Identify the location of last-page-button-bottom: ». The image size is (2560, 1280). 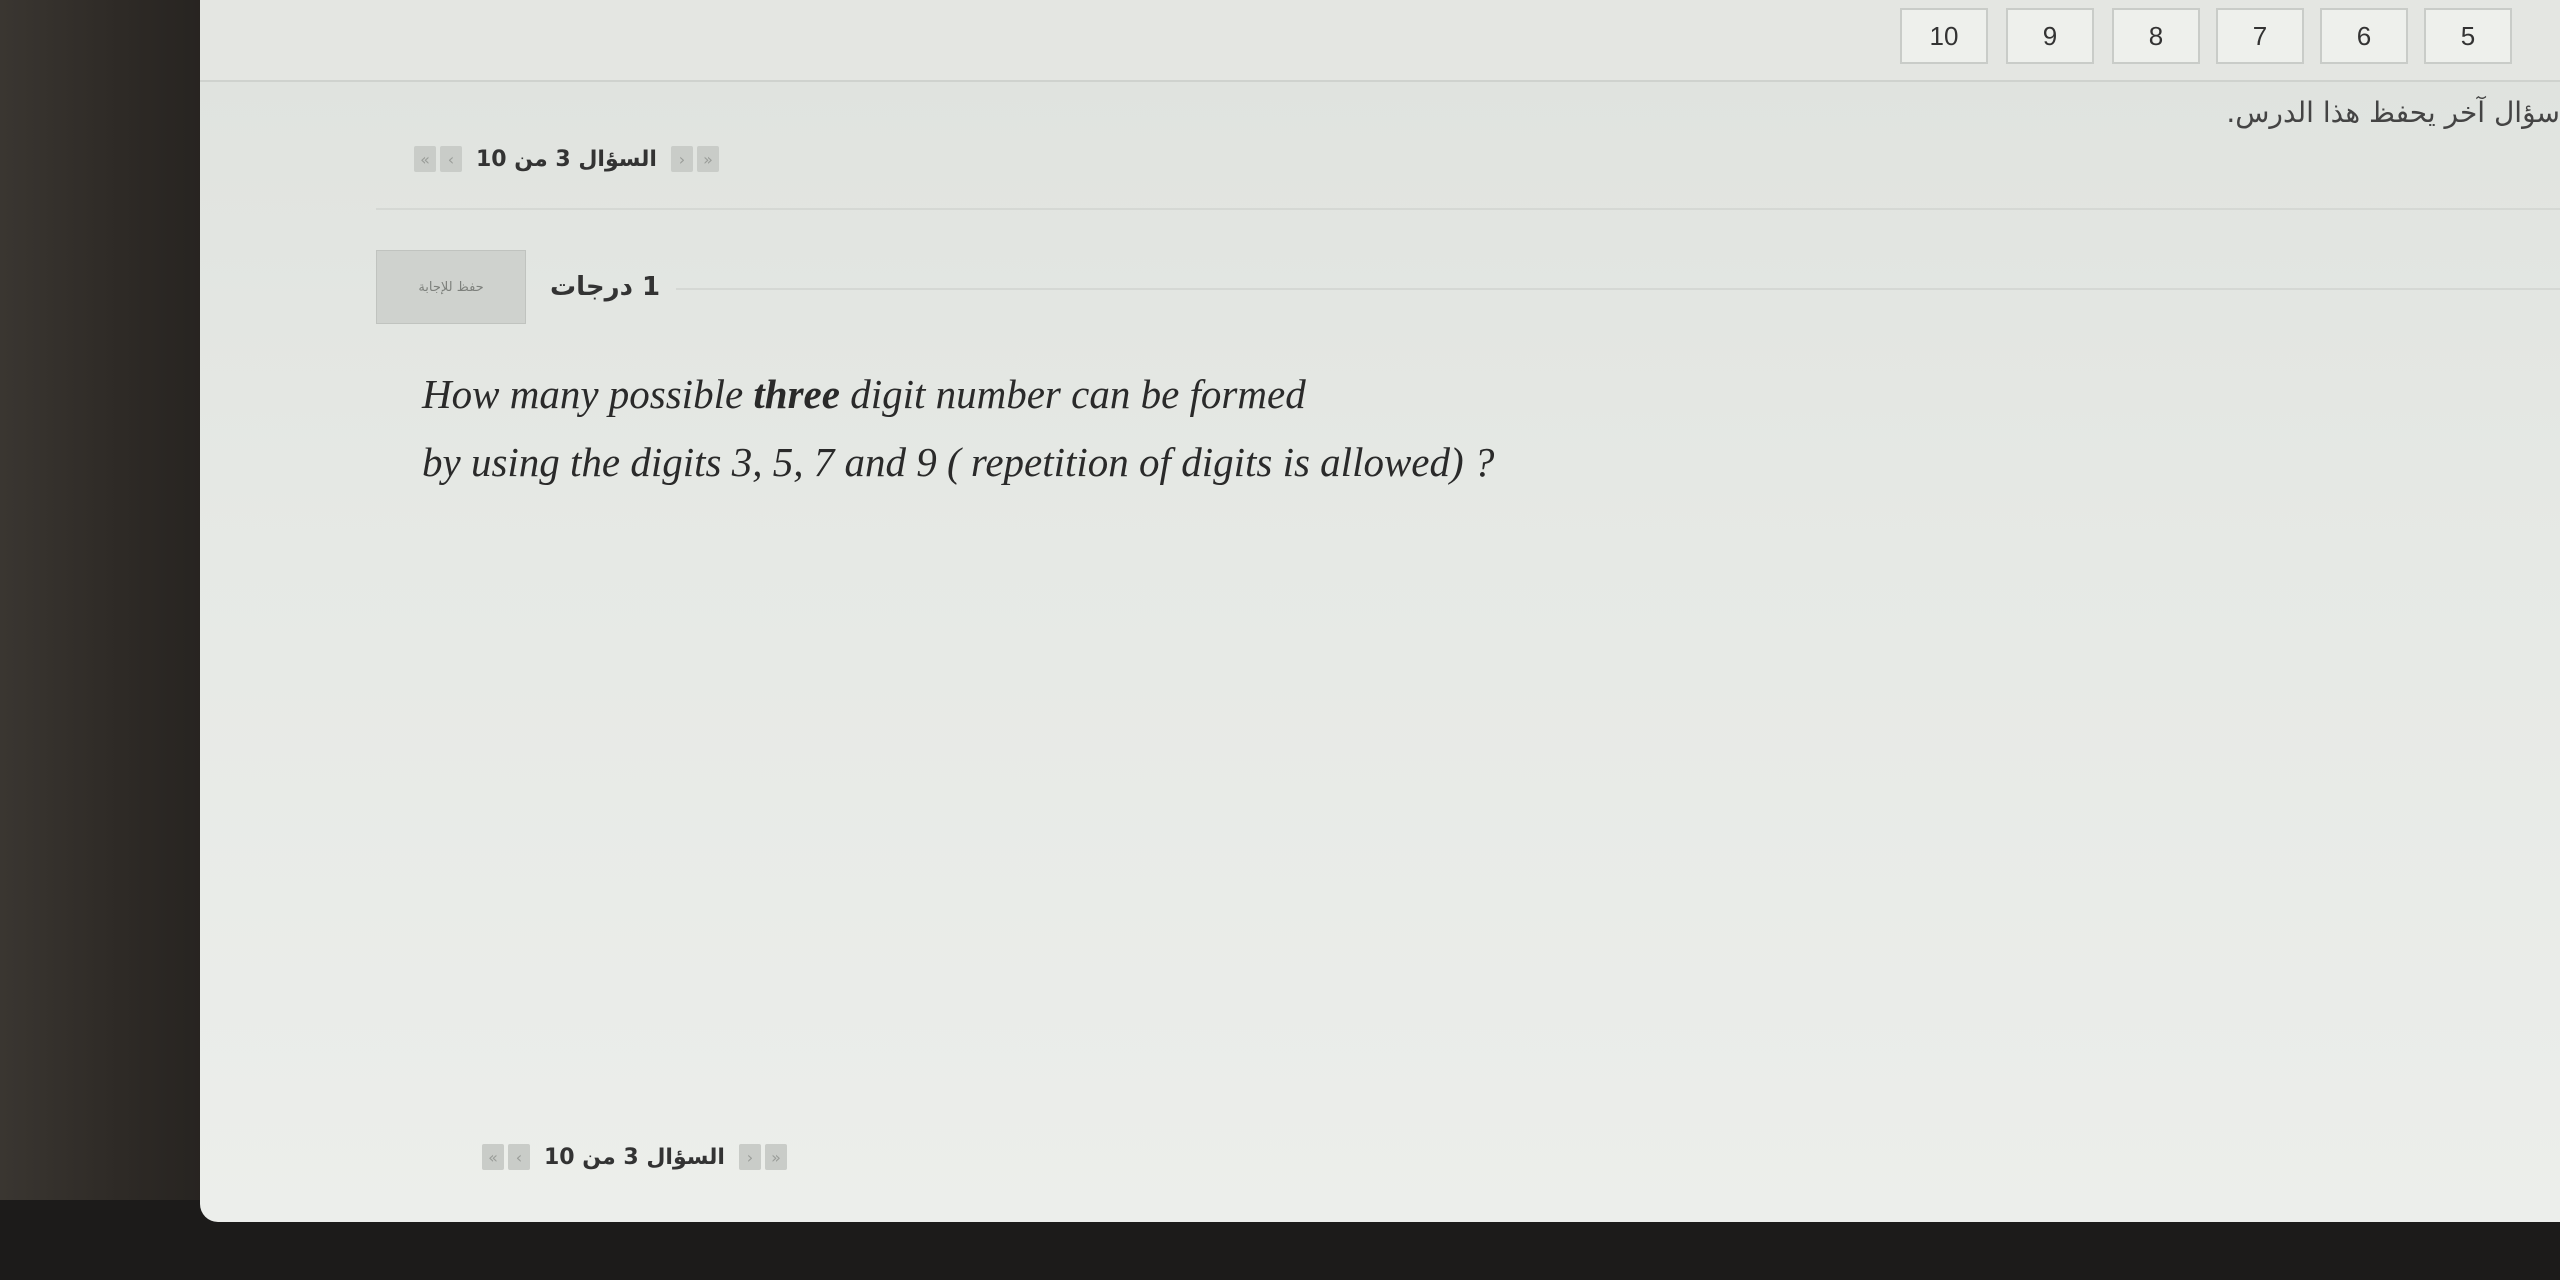
(775, 1157).